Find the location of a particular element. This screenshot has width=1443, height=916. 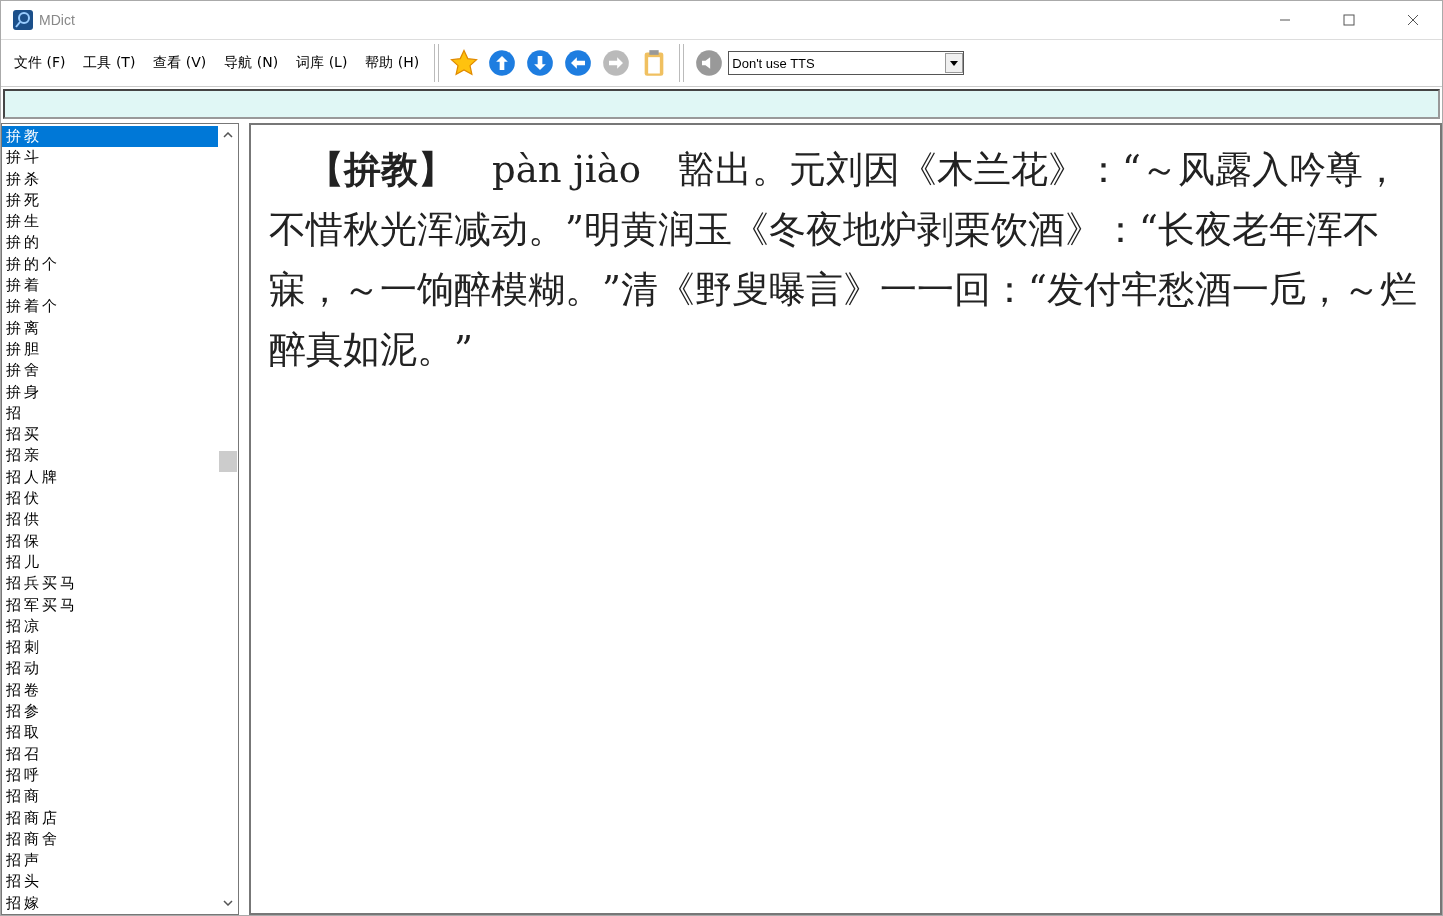

word-list-item: 拚舍 is located at coordinates (110, 371).